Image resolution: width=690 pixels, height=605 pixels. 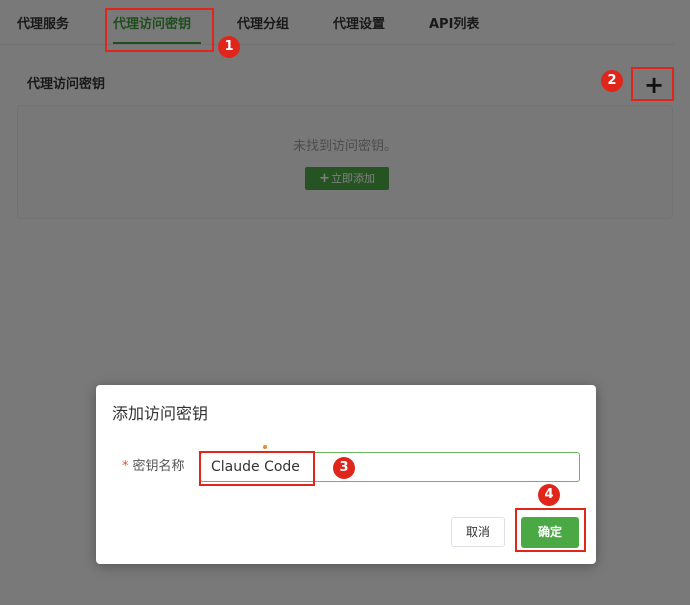 What do you see at coordinates (390, 467) in the screenshot?
I see `key-name-input` at bounding box center [390, 467].